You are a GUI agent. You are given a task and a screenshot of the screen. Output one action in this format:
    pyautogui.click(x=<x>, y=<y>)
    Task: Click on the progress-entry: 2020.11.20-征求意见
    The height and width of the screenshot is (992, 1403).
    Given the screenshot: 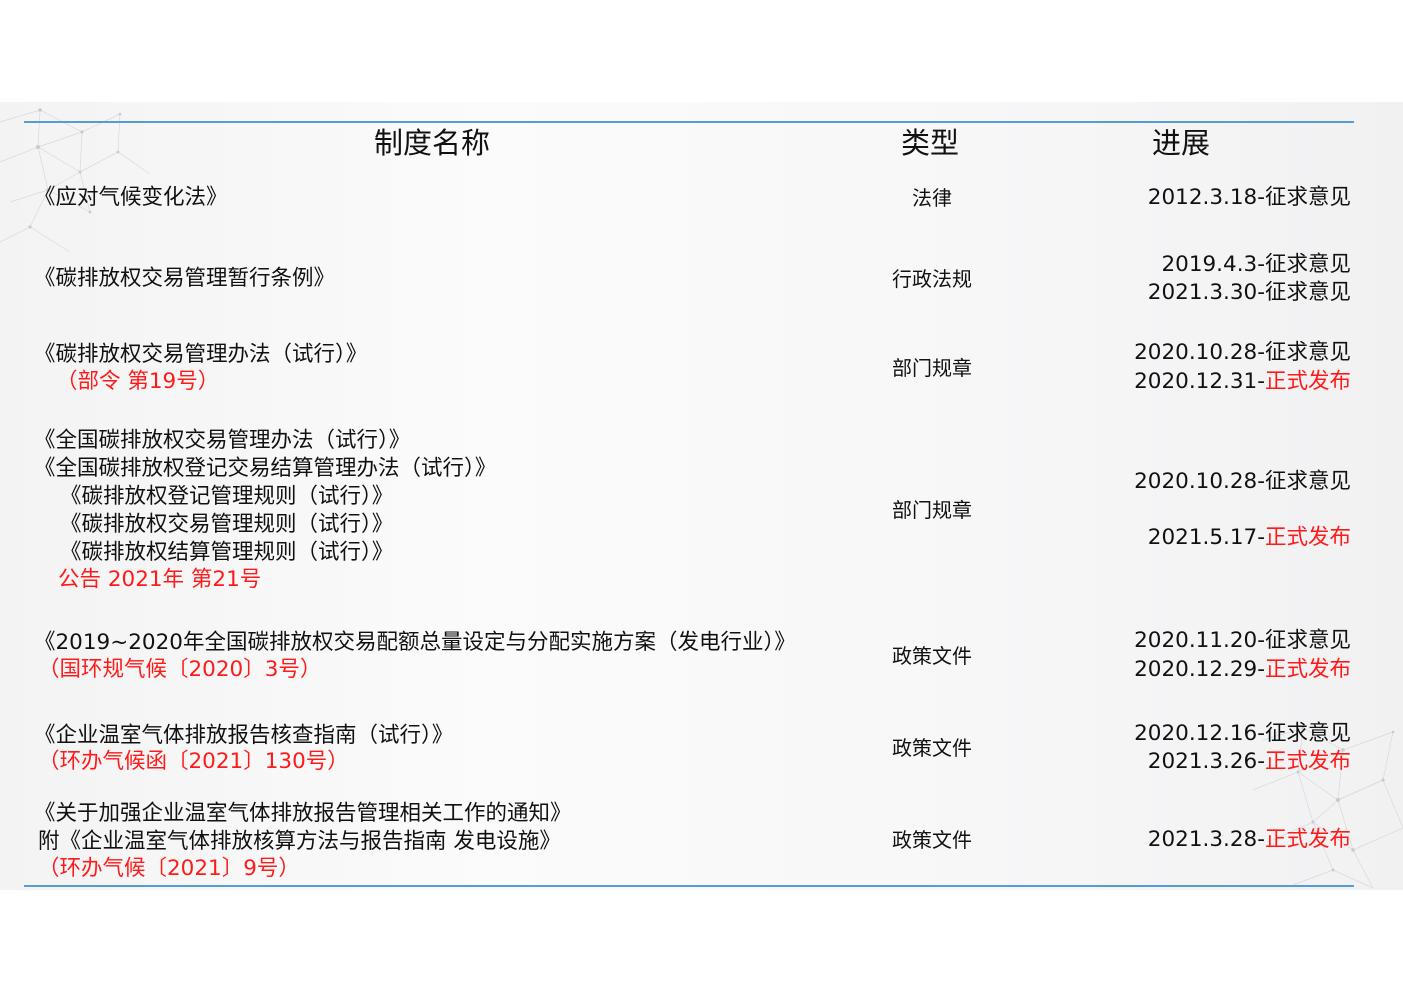 What is the action you would take?
    pyautogui.click(x=1242, y=641)
    